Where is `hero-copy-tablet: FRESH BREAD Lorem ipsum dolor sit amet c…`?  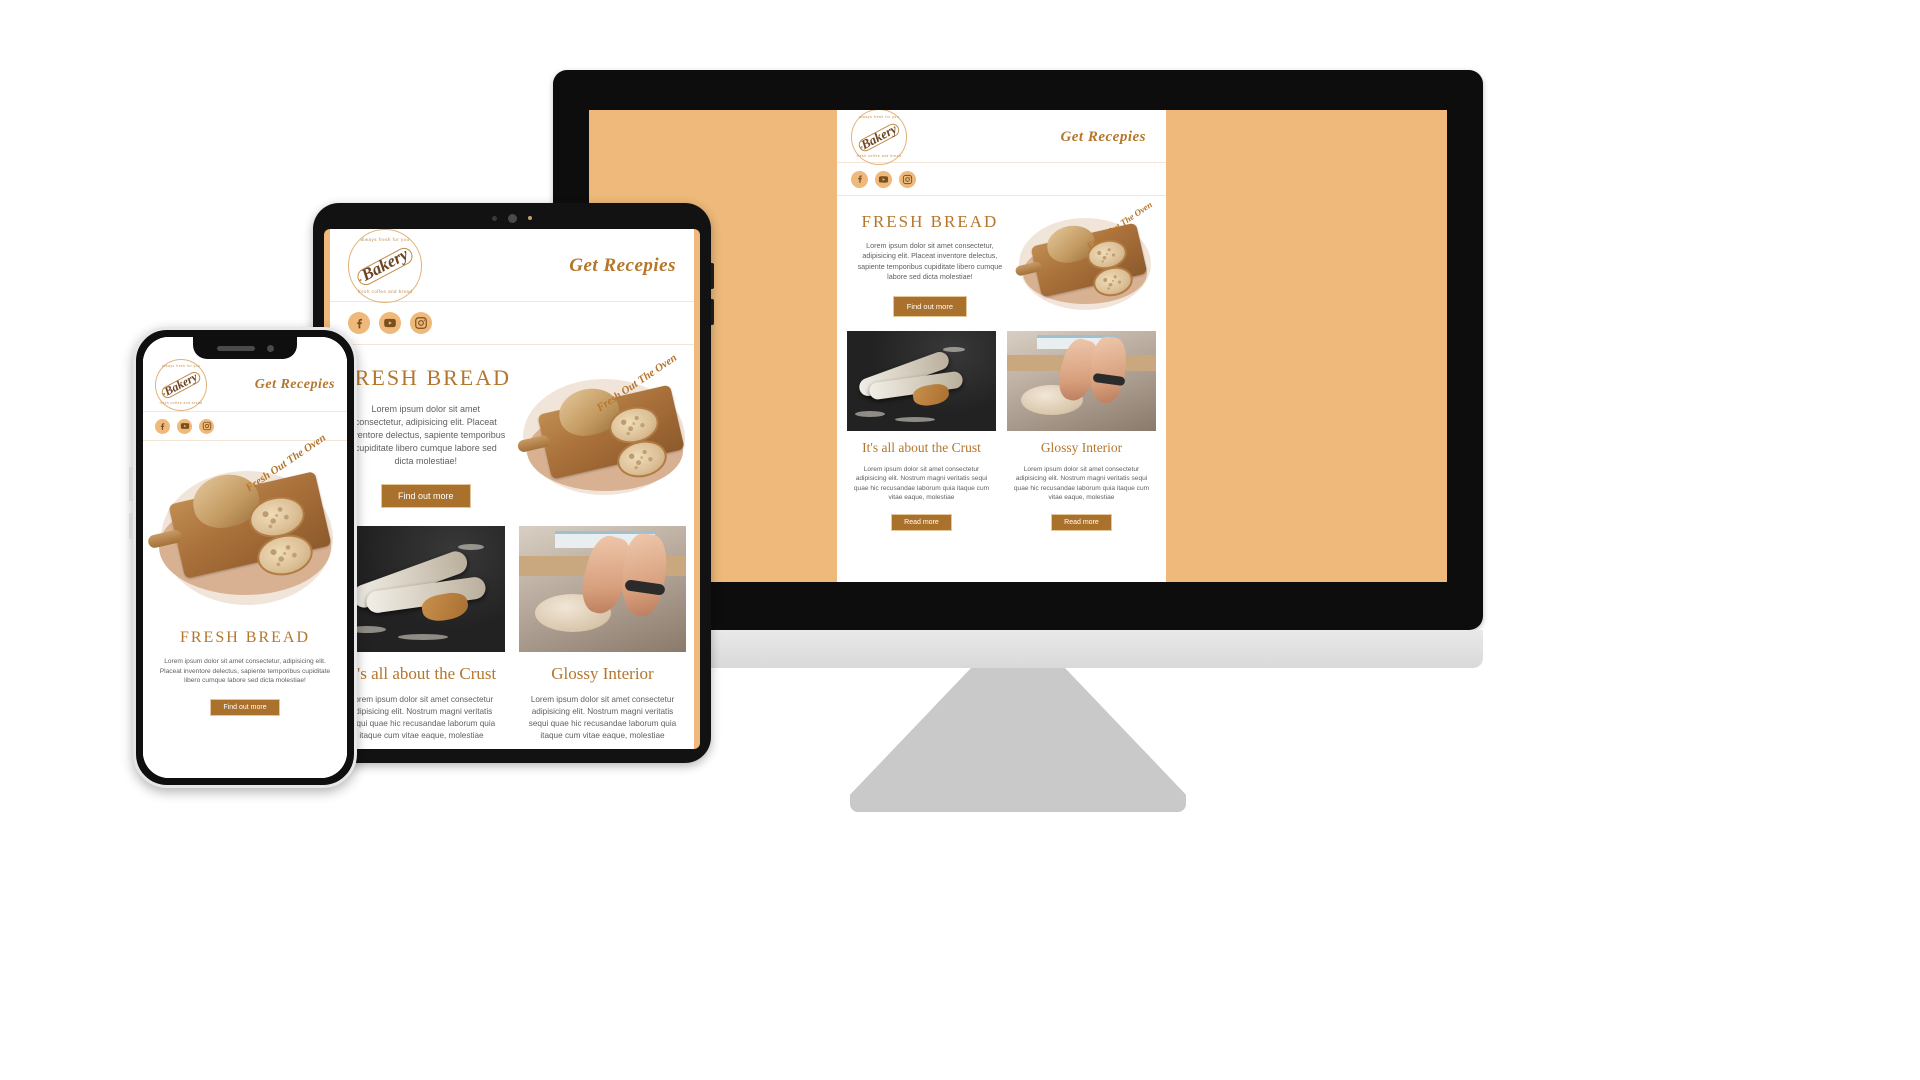 hero-copy-tablet: FRESH BREAD Lorem ipsum dolor sit amet c… is located at coordinates (425, 437).